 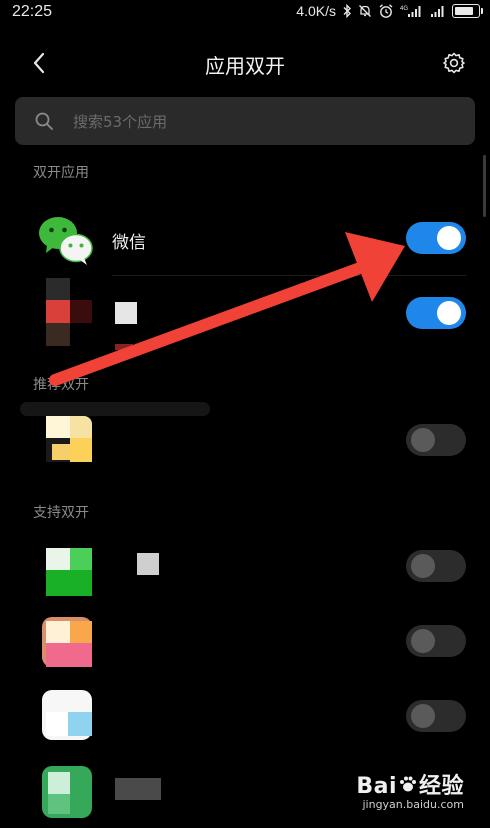 I want to click on bluetooth-icon, so click(x=347, y=11).